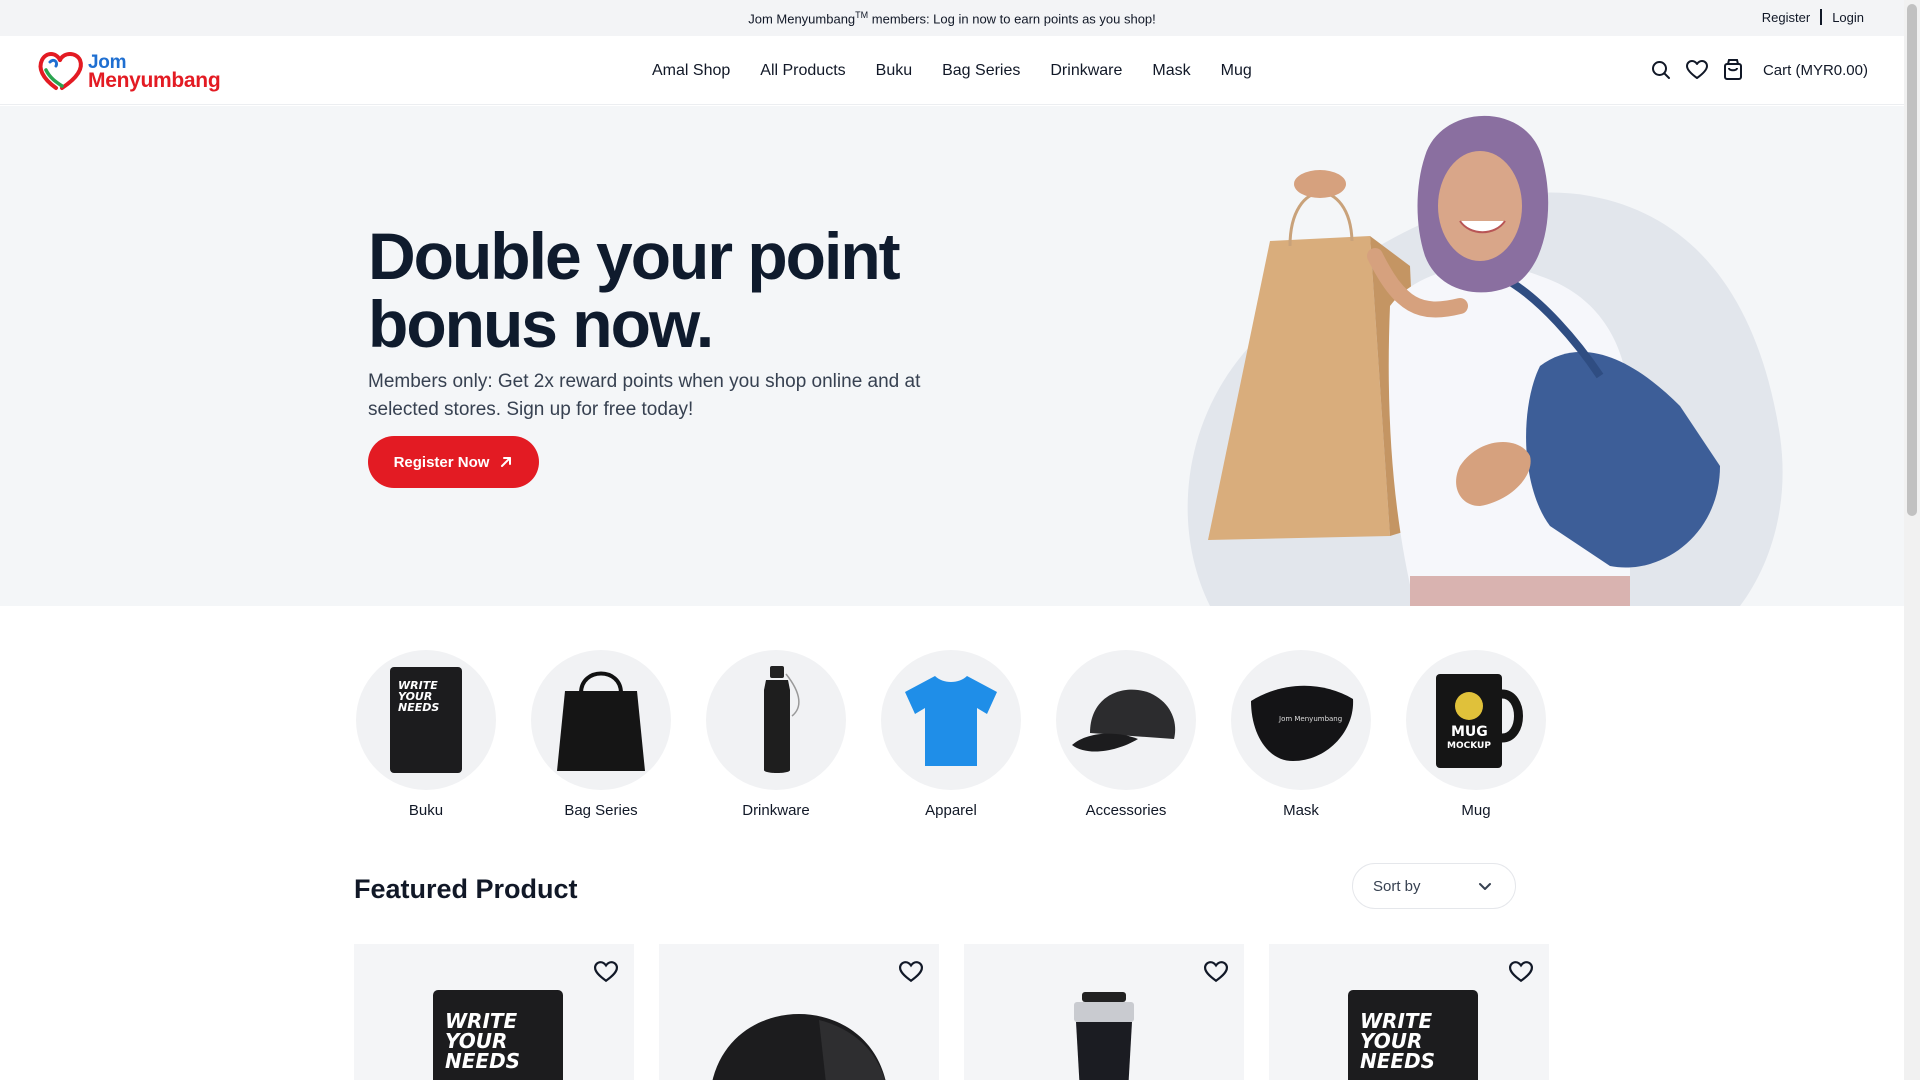 The width and height of the screenshot is (1920, 1080). I want to click on brand-wordmark: Jom Menyumbang, so click(154, 72).